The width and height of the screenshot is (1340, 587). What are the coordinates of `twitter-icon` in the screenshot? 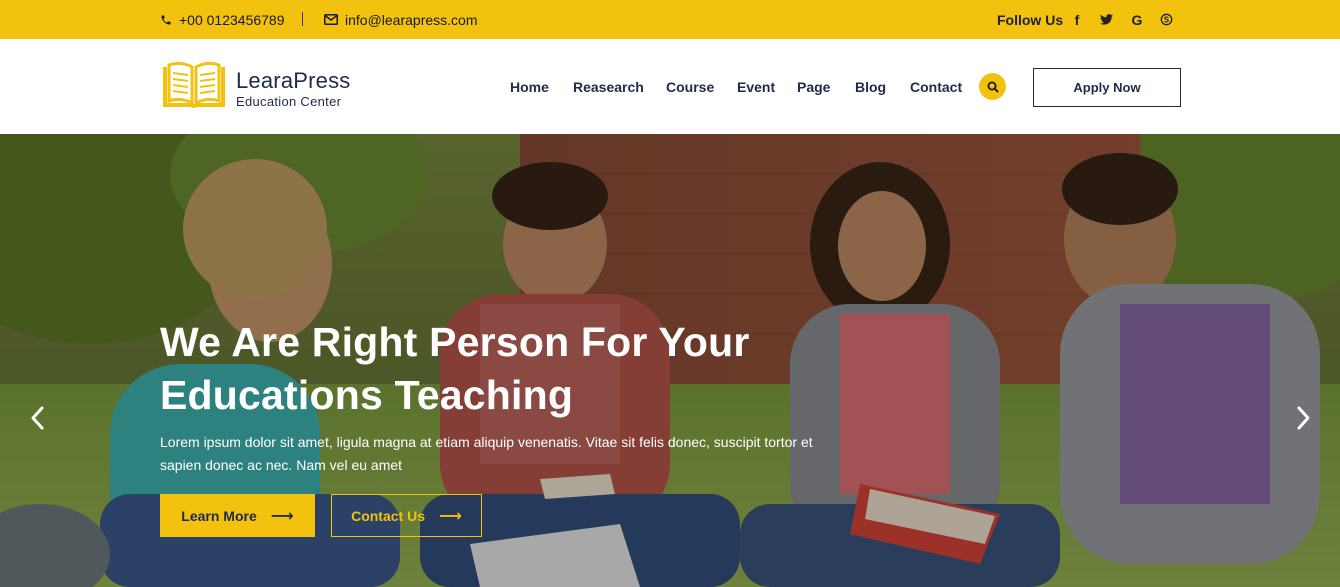 It's located at (1106, 19).